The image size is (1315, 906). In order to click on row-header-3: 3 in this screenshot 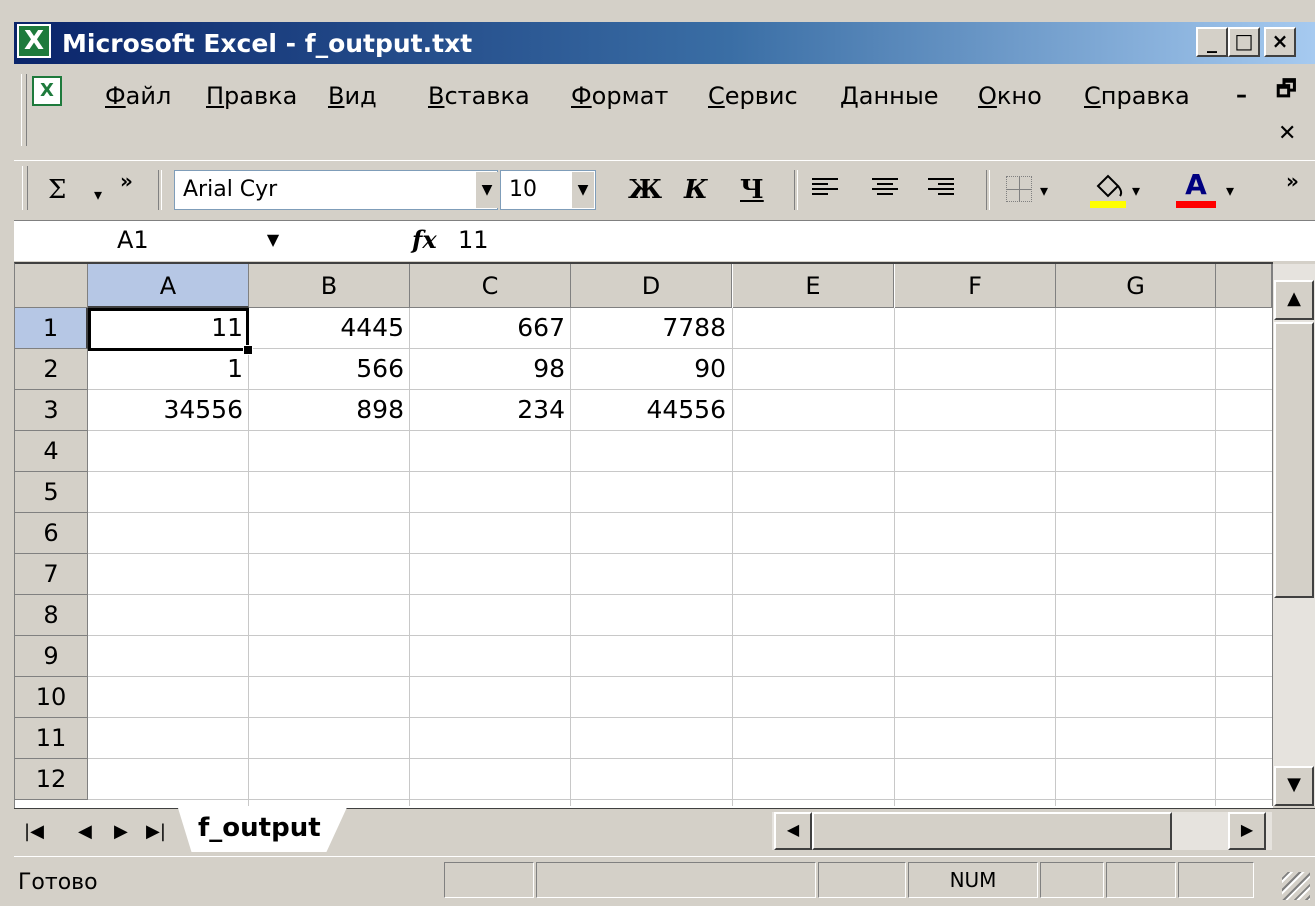, I will do `click(51, 410)`.